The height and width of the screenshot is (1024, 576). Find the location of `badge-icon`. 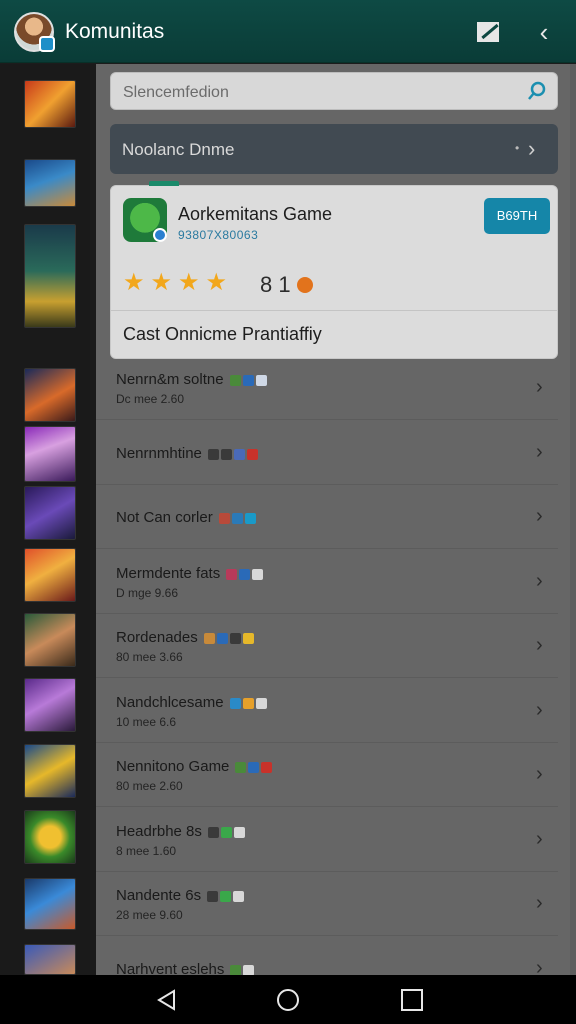

badge-icon is located at coordinates (160, 235).